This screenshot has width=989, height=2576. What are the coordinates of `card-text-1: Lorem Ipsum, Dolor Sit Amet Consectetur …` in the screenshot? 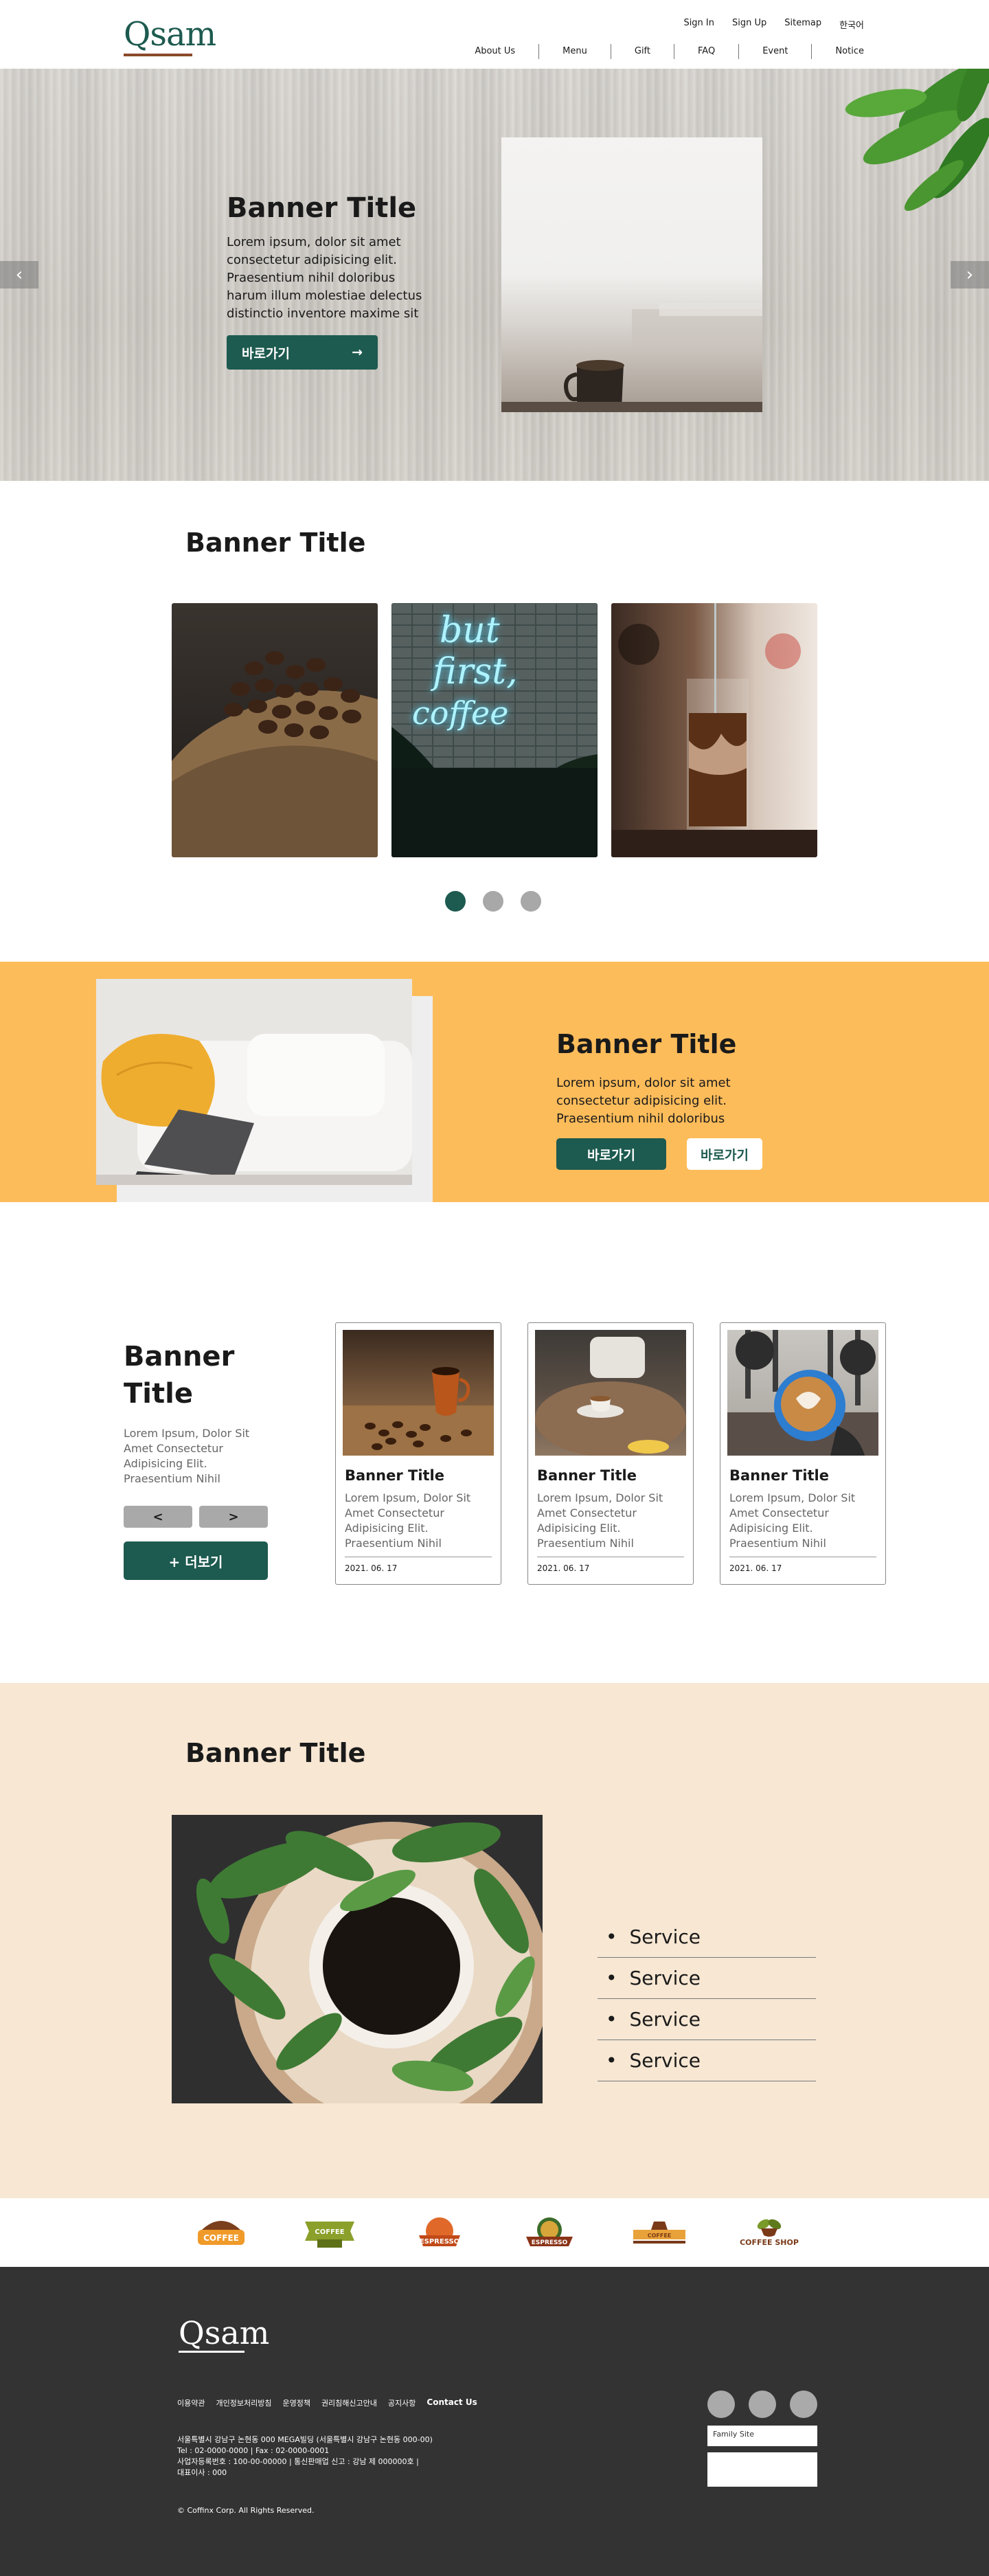 It's located at (408, 1520).